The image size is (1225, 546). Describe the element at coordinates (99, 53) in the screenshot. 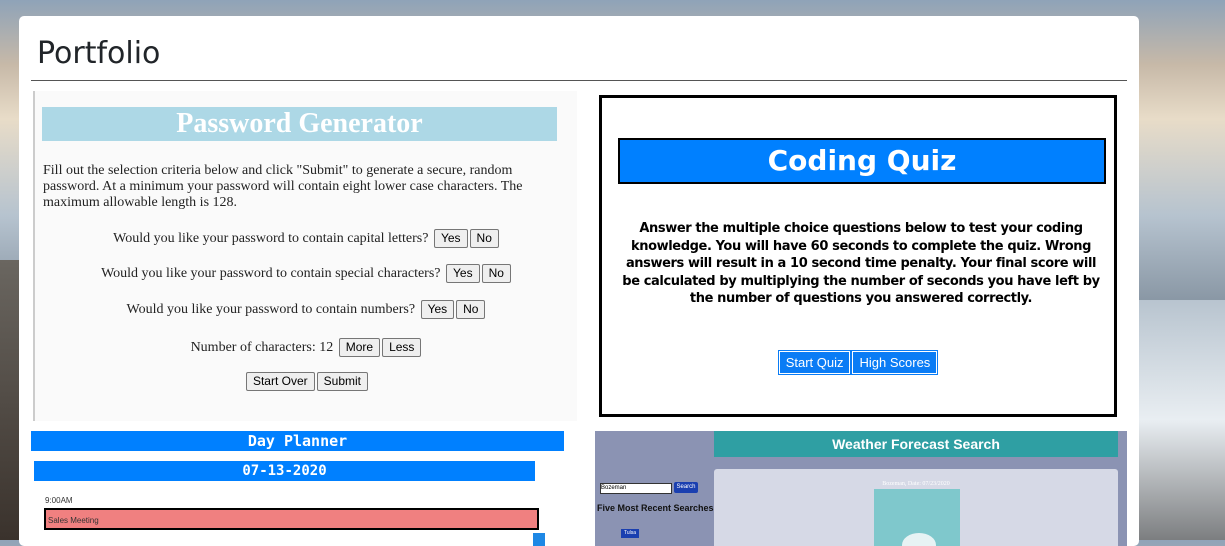

I see `page-title: Portfolio` at that location.